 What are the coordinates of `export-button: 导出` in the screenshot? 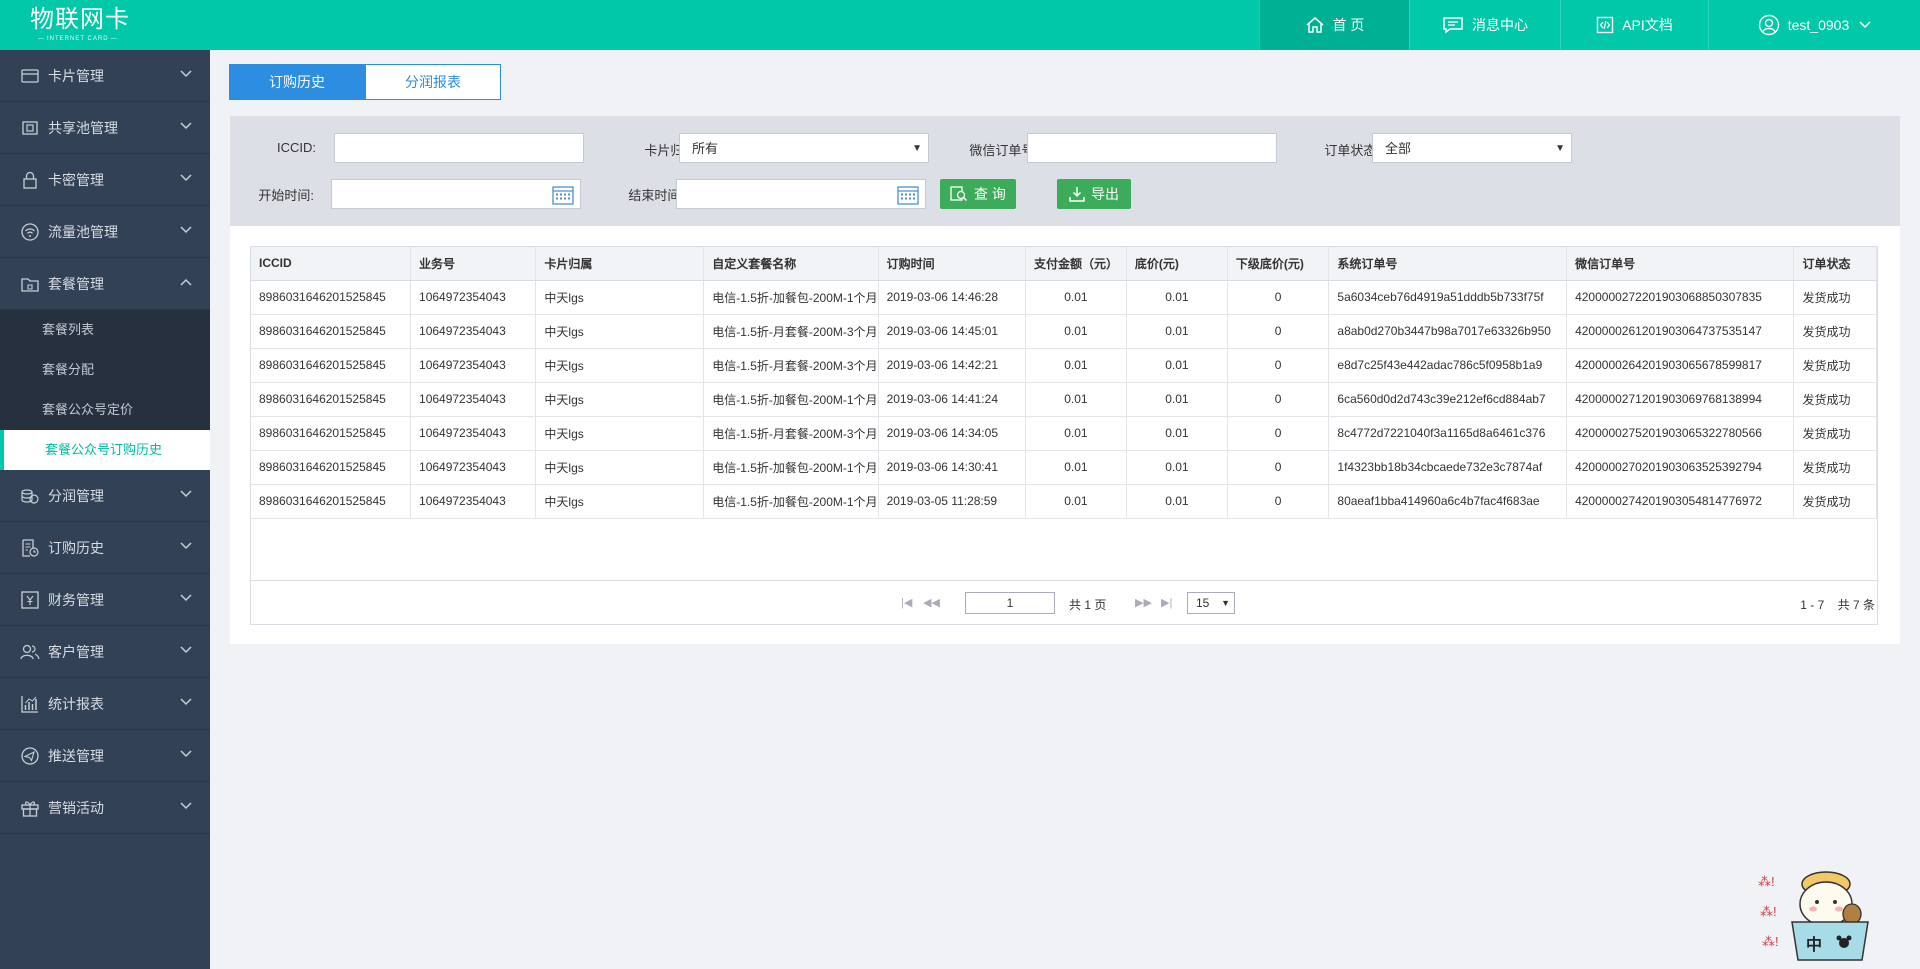 It's located at (1094, 194).